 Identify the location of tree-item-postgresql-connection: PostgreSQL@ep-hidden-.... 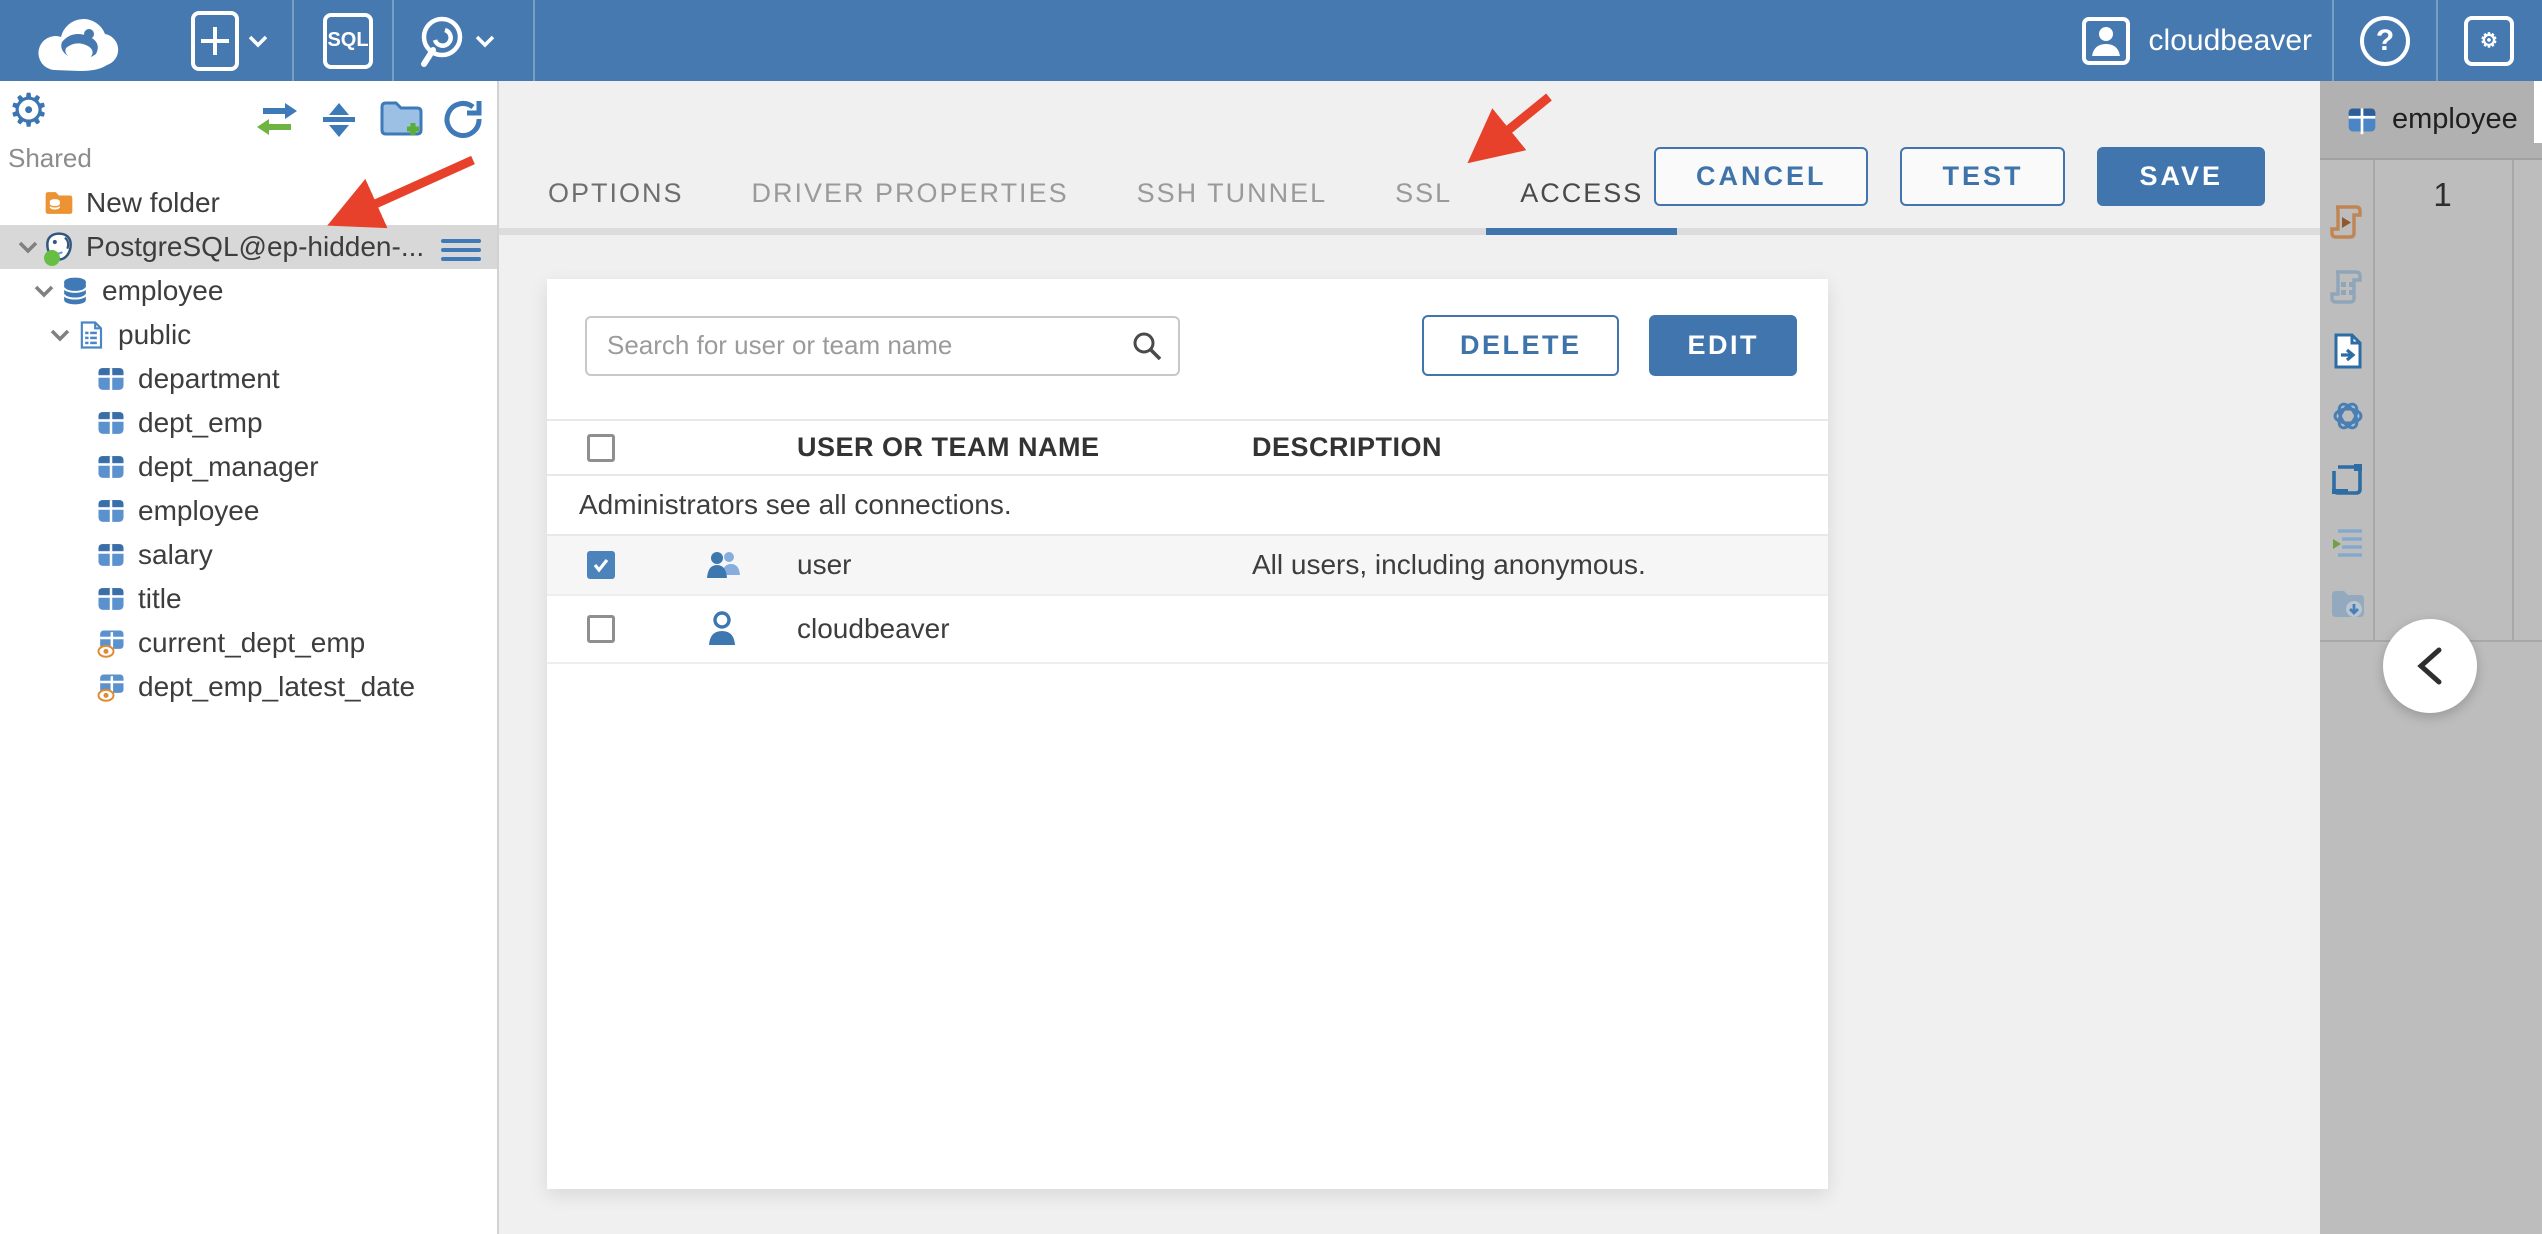
(248, 247).